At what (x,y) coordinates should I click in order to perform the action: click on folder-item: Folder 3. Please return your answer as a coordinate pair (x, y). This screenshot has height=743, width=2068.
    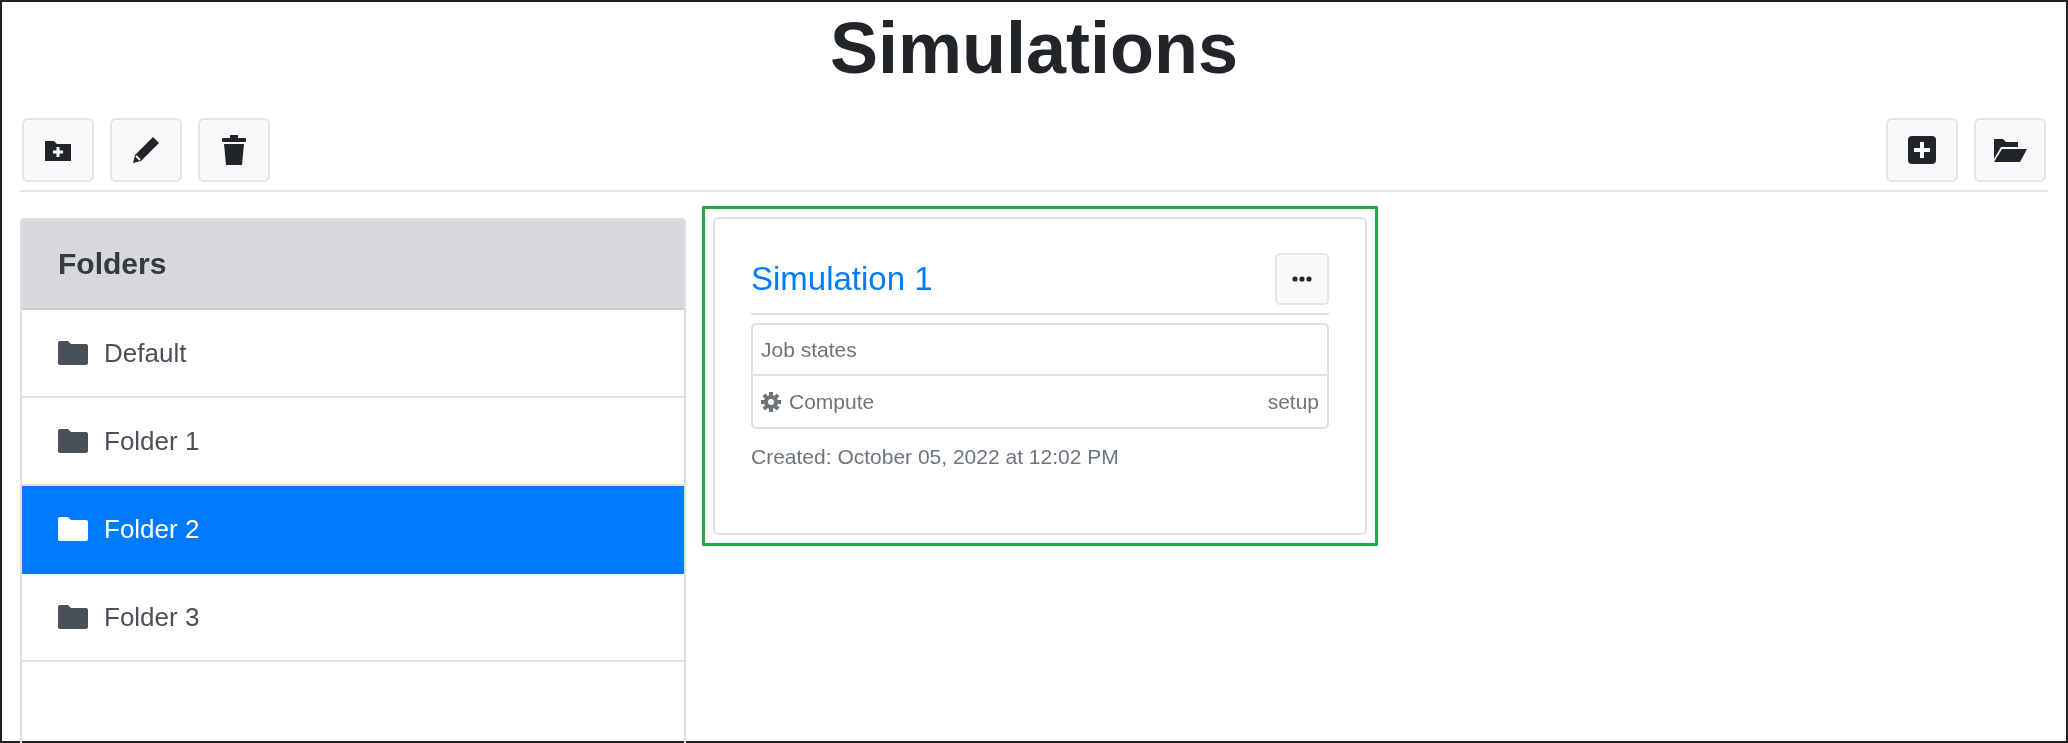
    Looking at the image, I should click on (353, 618).